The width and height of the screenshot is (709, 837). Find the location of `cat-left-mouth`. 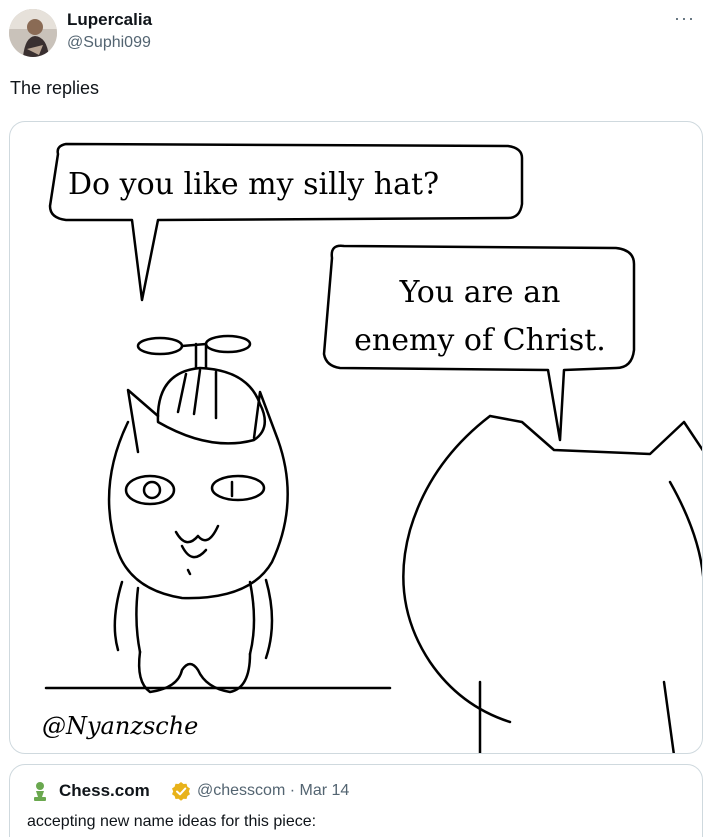

cat-left-mouth is located at coordinates (197, 534).